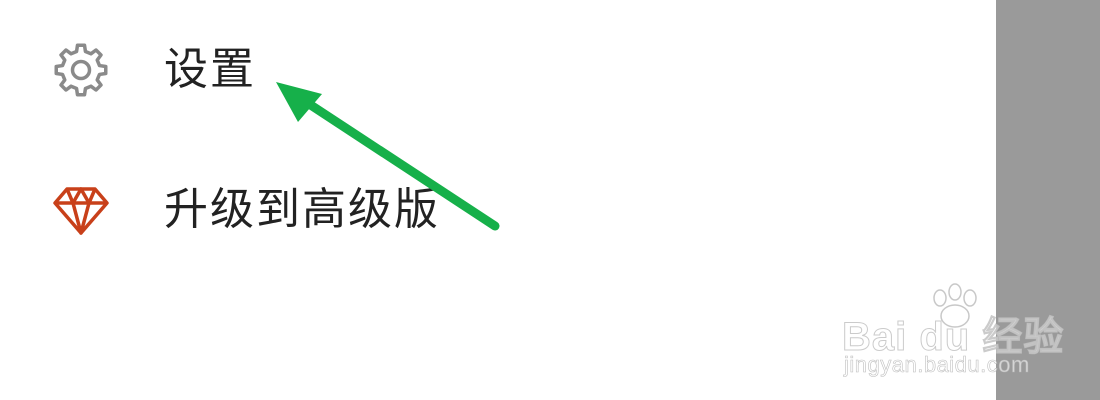 This screenshot has height=400, width=1100. I want to click on settings-label: 设置, so click(210, 69).